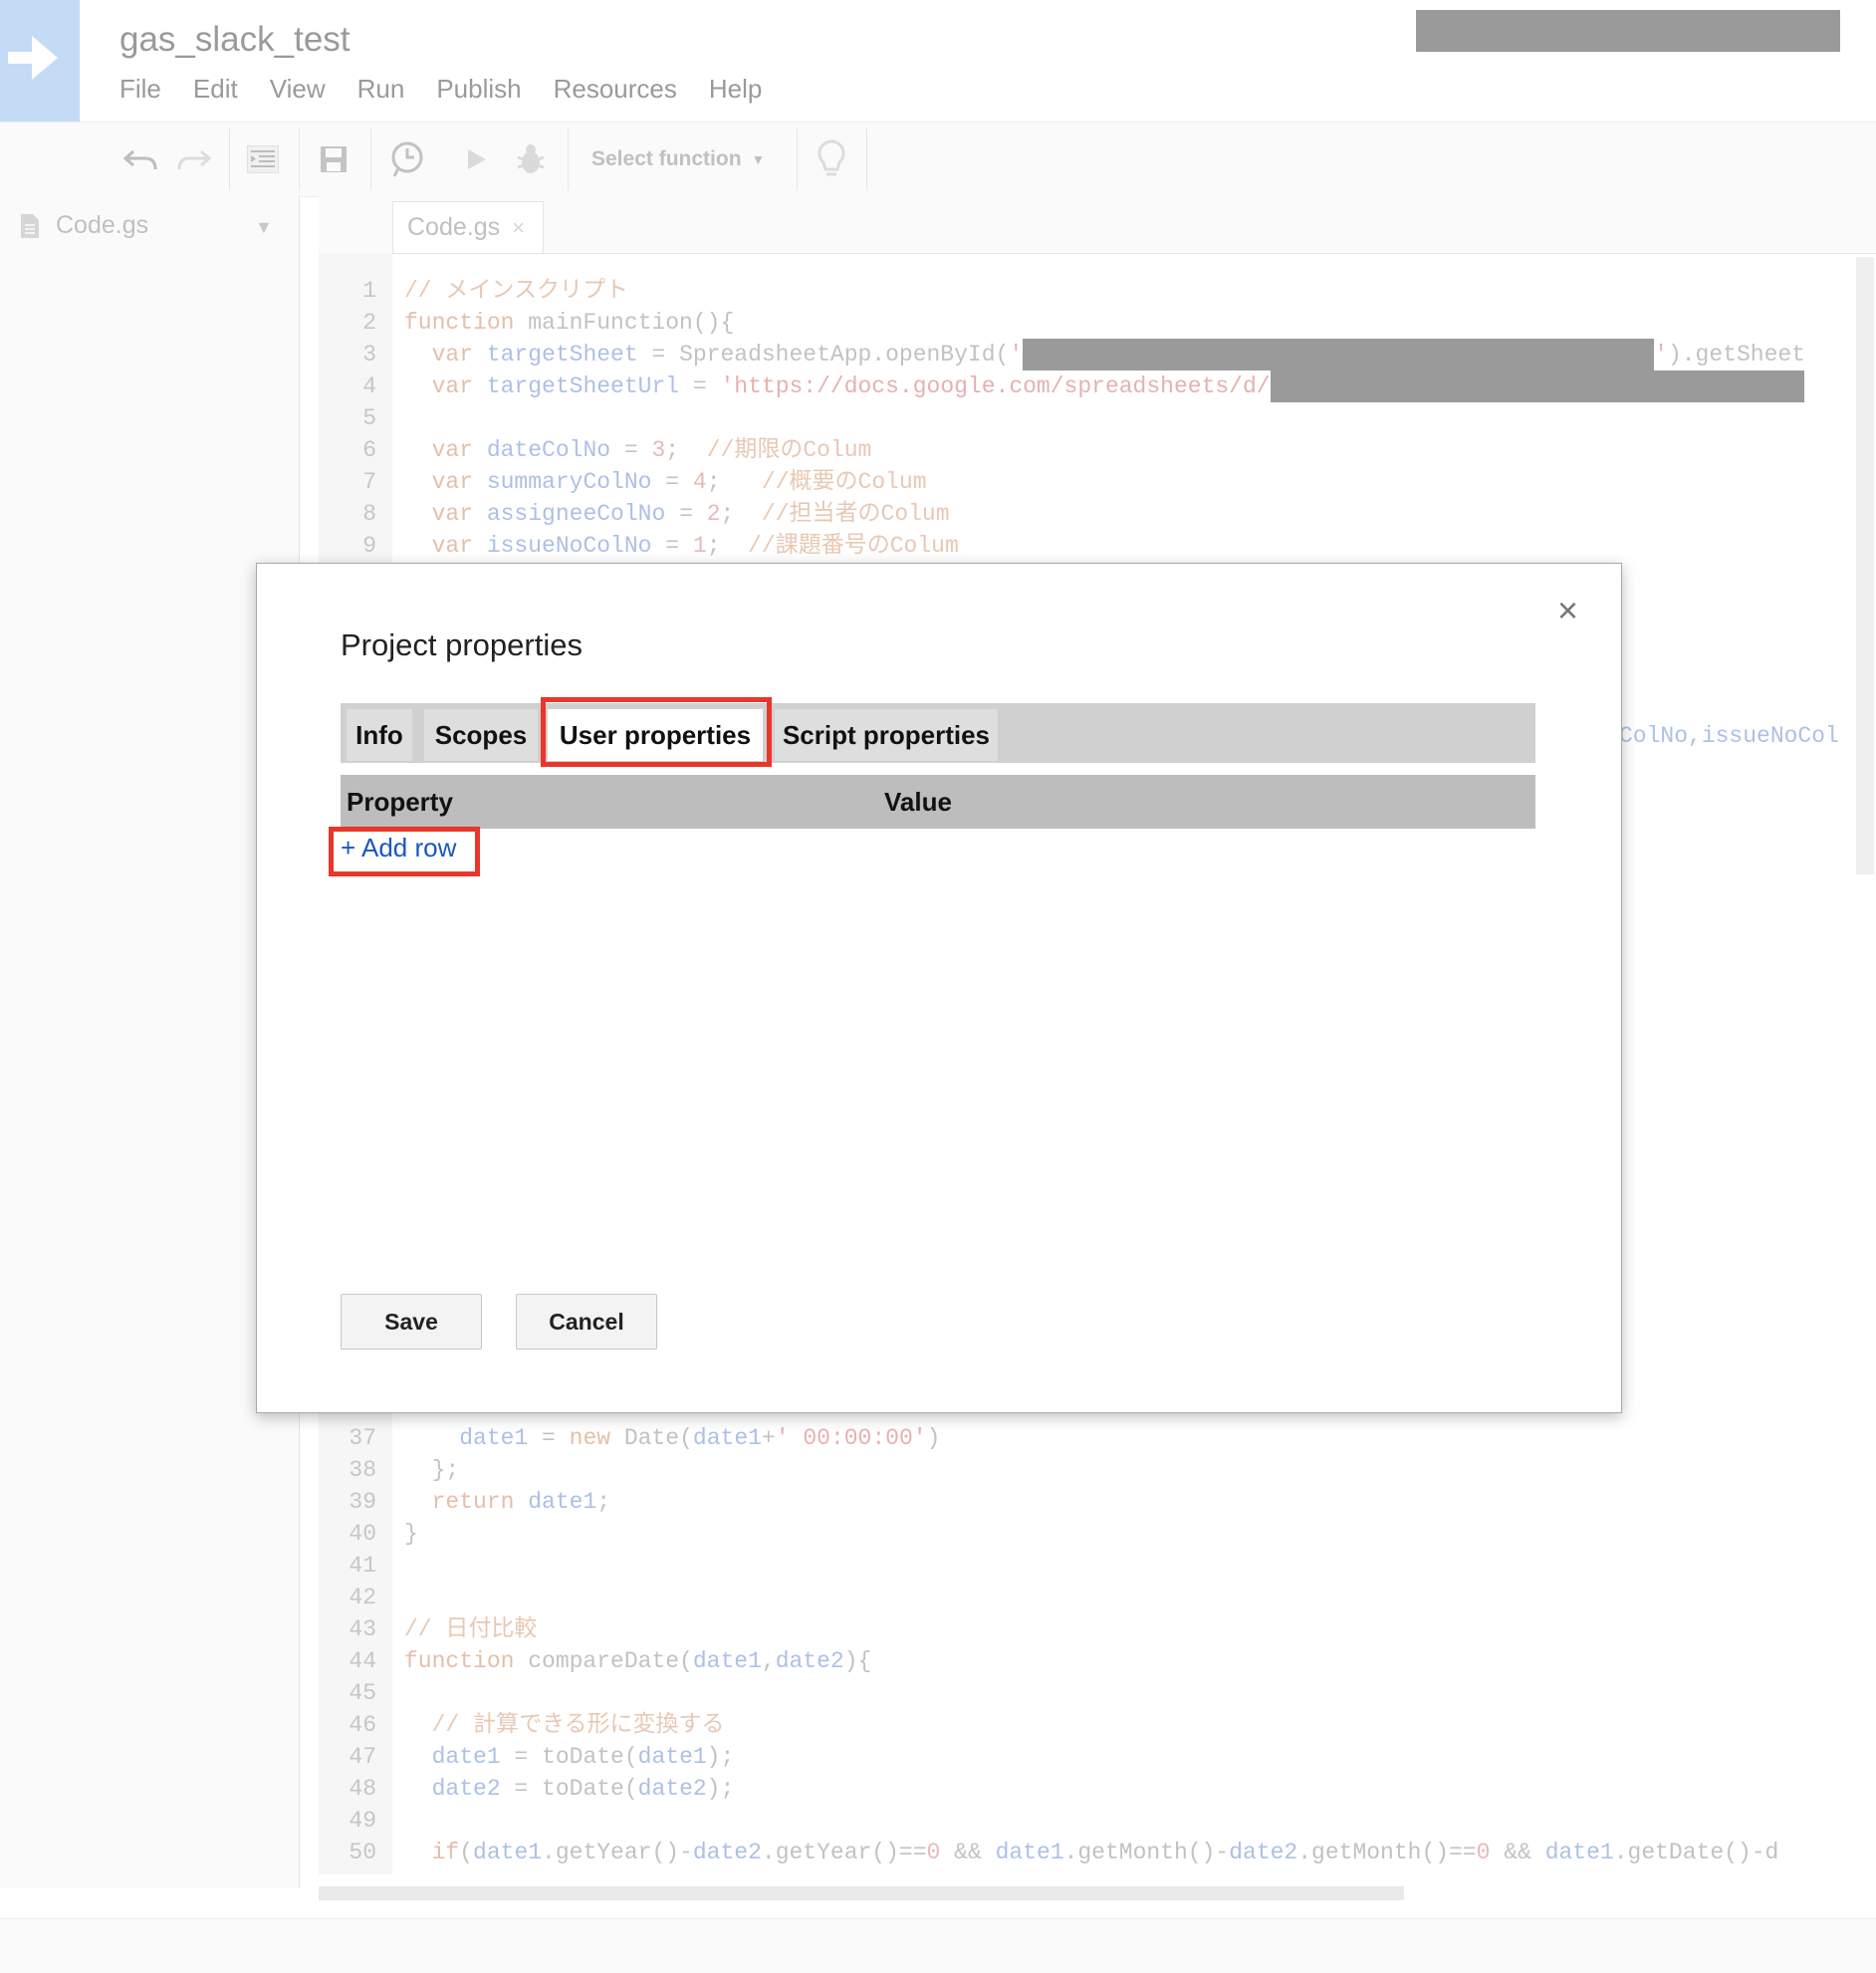 The image size is (1876, 1973). Describe the element at coordinates (1085, 1821) in the screenshot. I see `code-line: 49` at that location.